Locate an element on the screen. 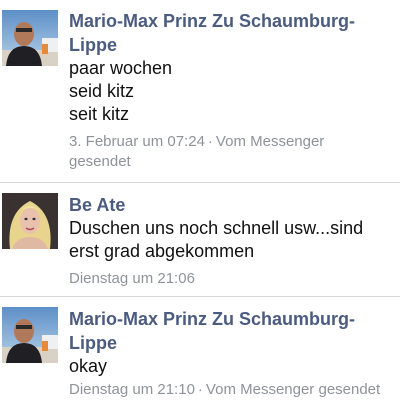  sent-via-label: Vom Messenger gesendet is located at coordinates (293, 389).